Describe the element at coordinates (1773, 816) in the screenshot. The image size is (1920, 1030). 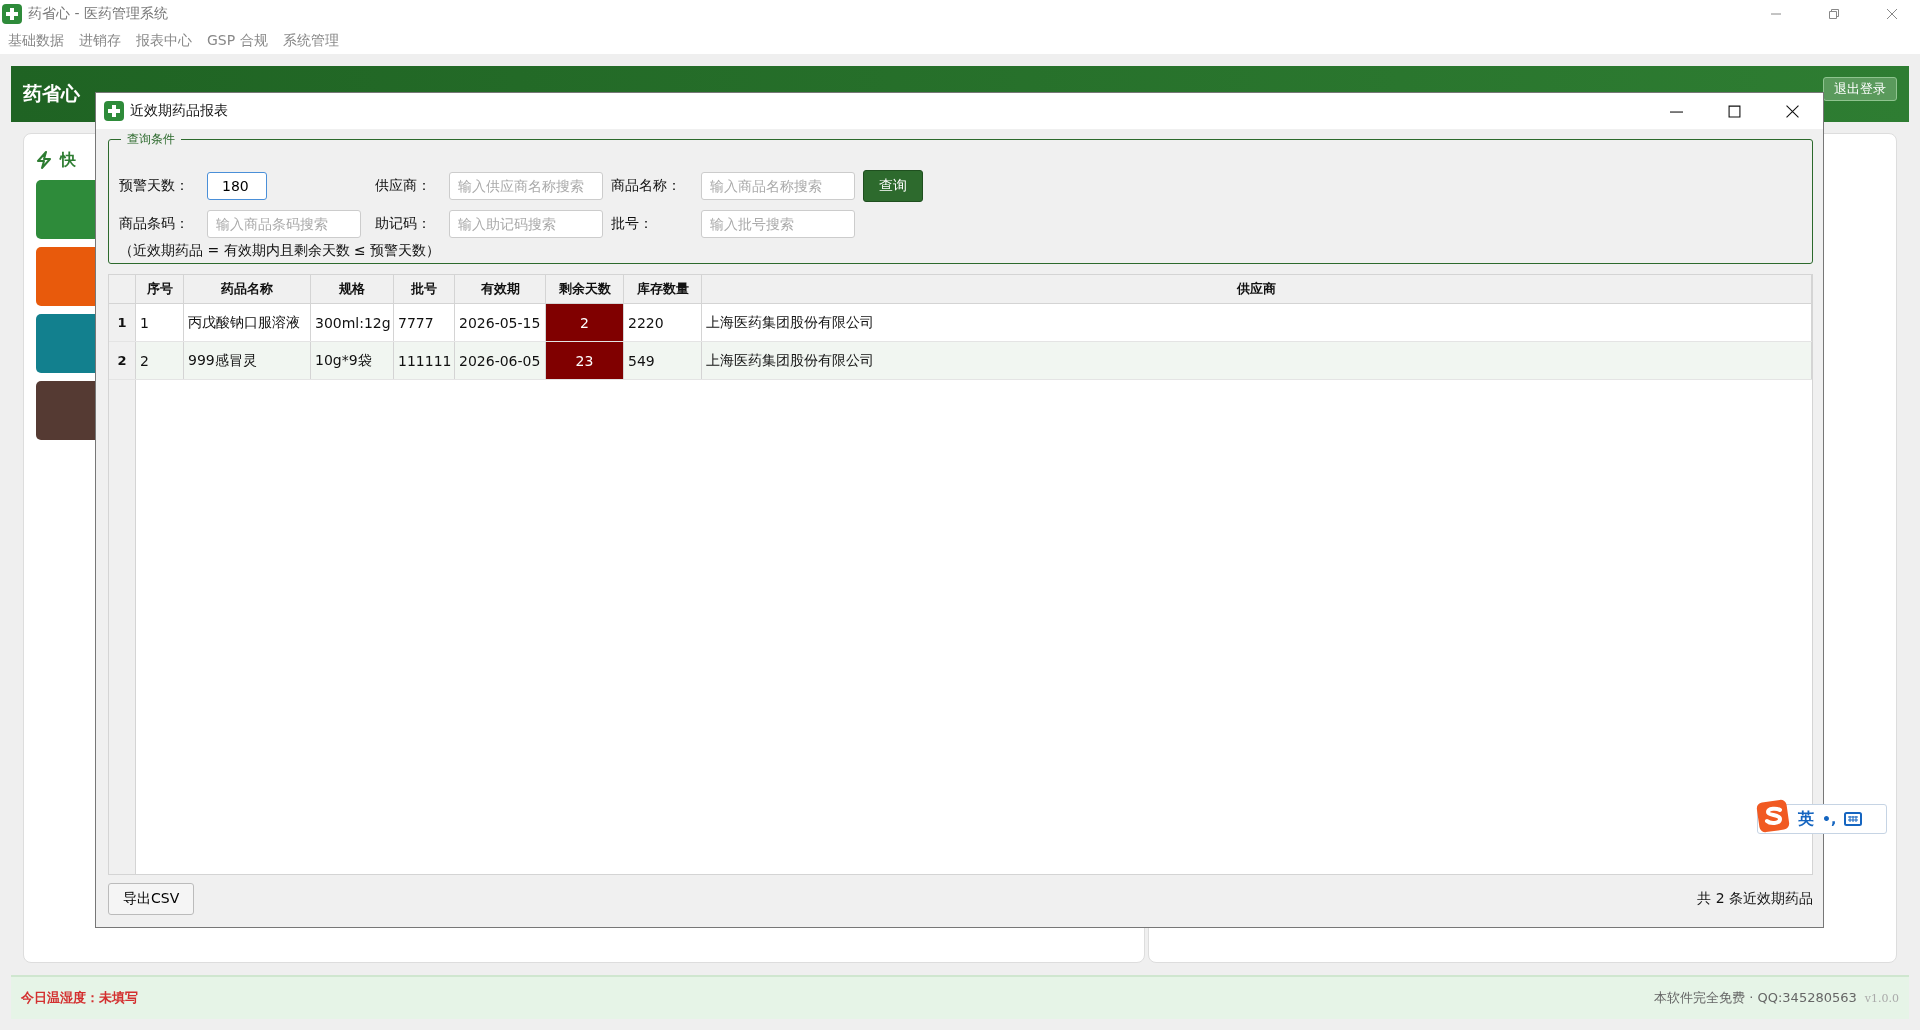
I see `ime-logo-icon` at that location.